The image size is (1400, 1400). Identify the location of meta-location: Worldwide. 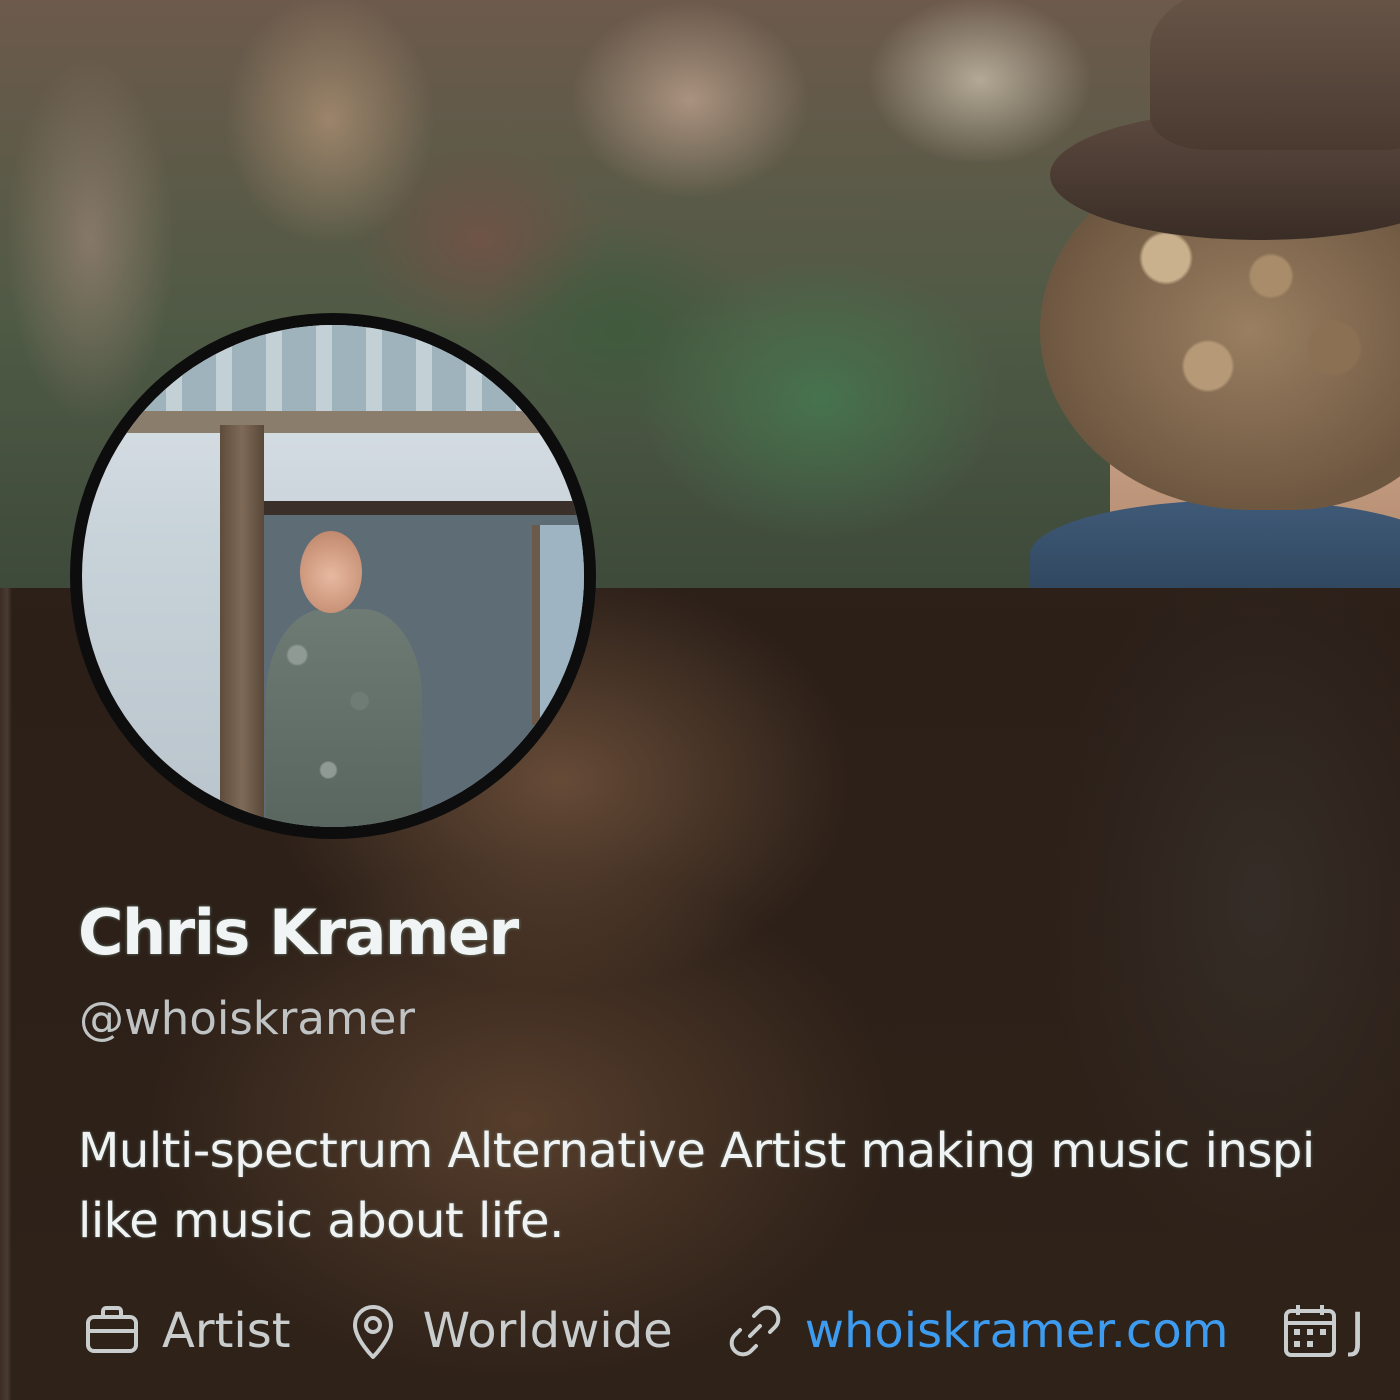
(507, 1331).